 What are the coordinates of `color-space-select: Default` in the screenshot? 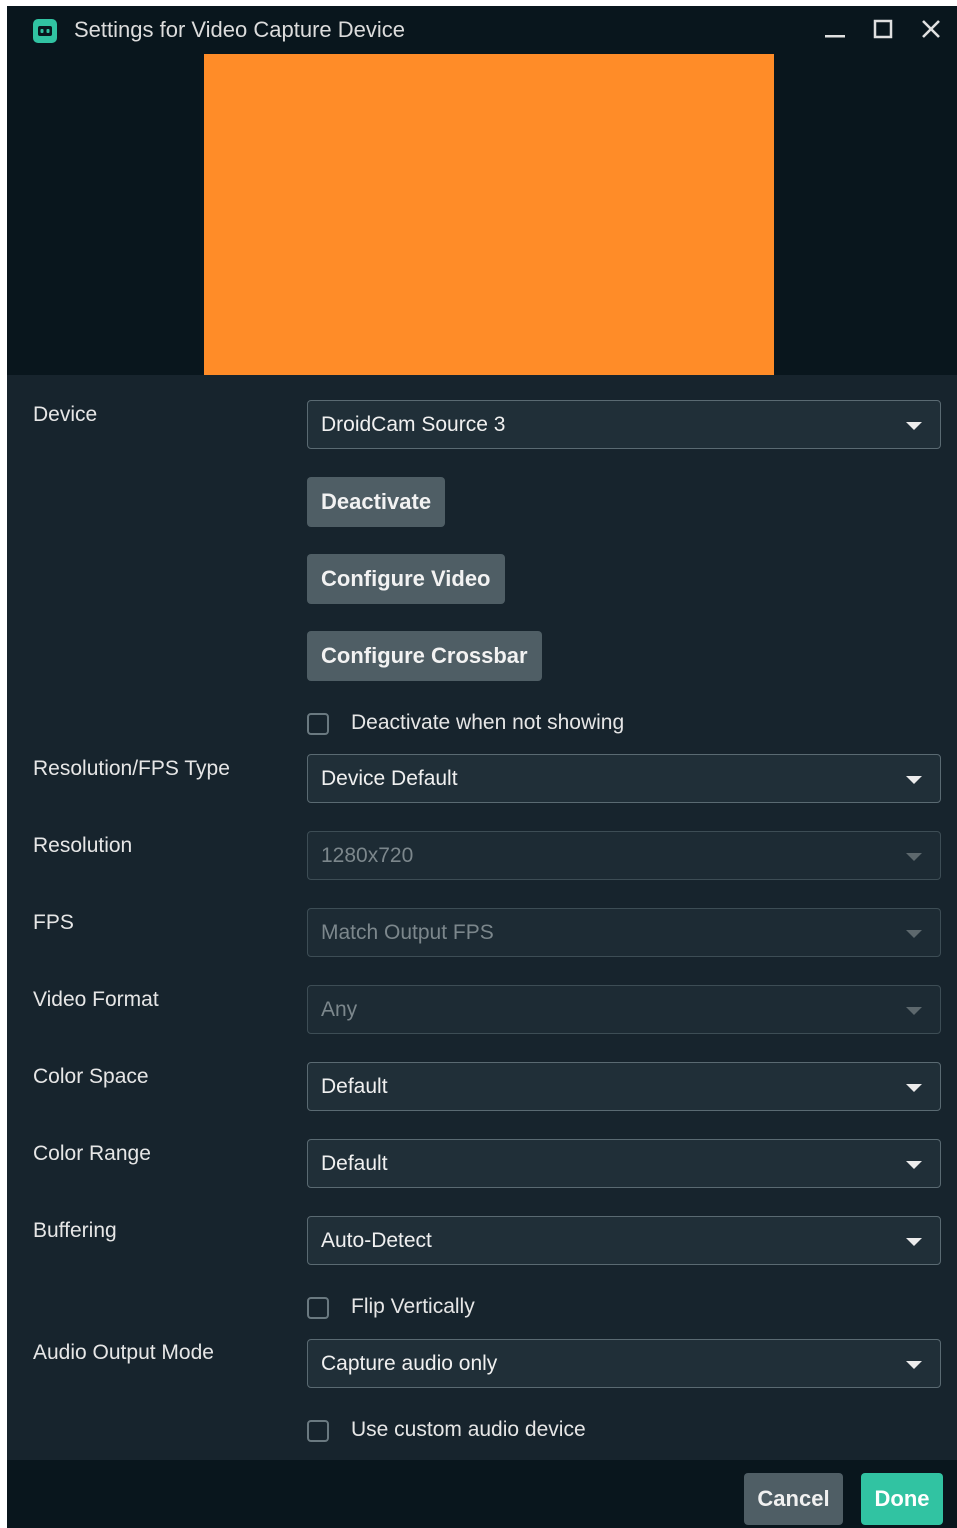 It's located at (624, 1086).